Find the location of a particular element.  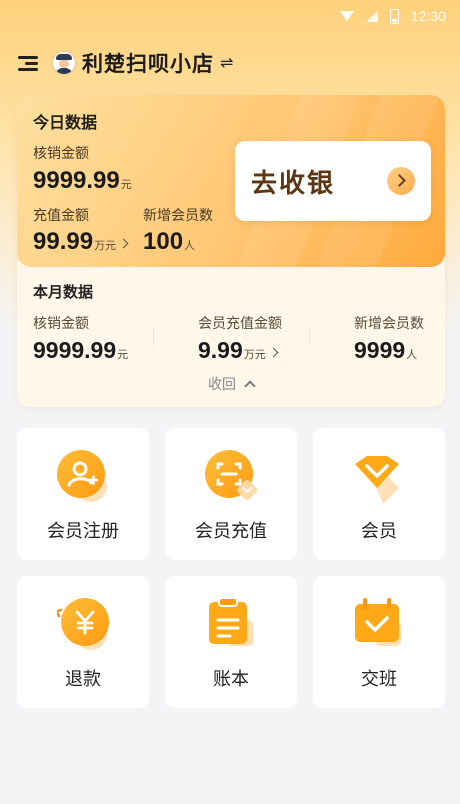

switch-store-icon: ⇌ is located at coordinates (226, 63).